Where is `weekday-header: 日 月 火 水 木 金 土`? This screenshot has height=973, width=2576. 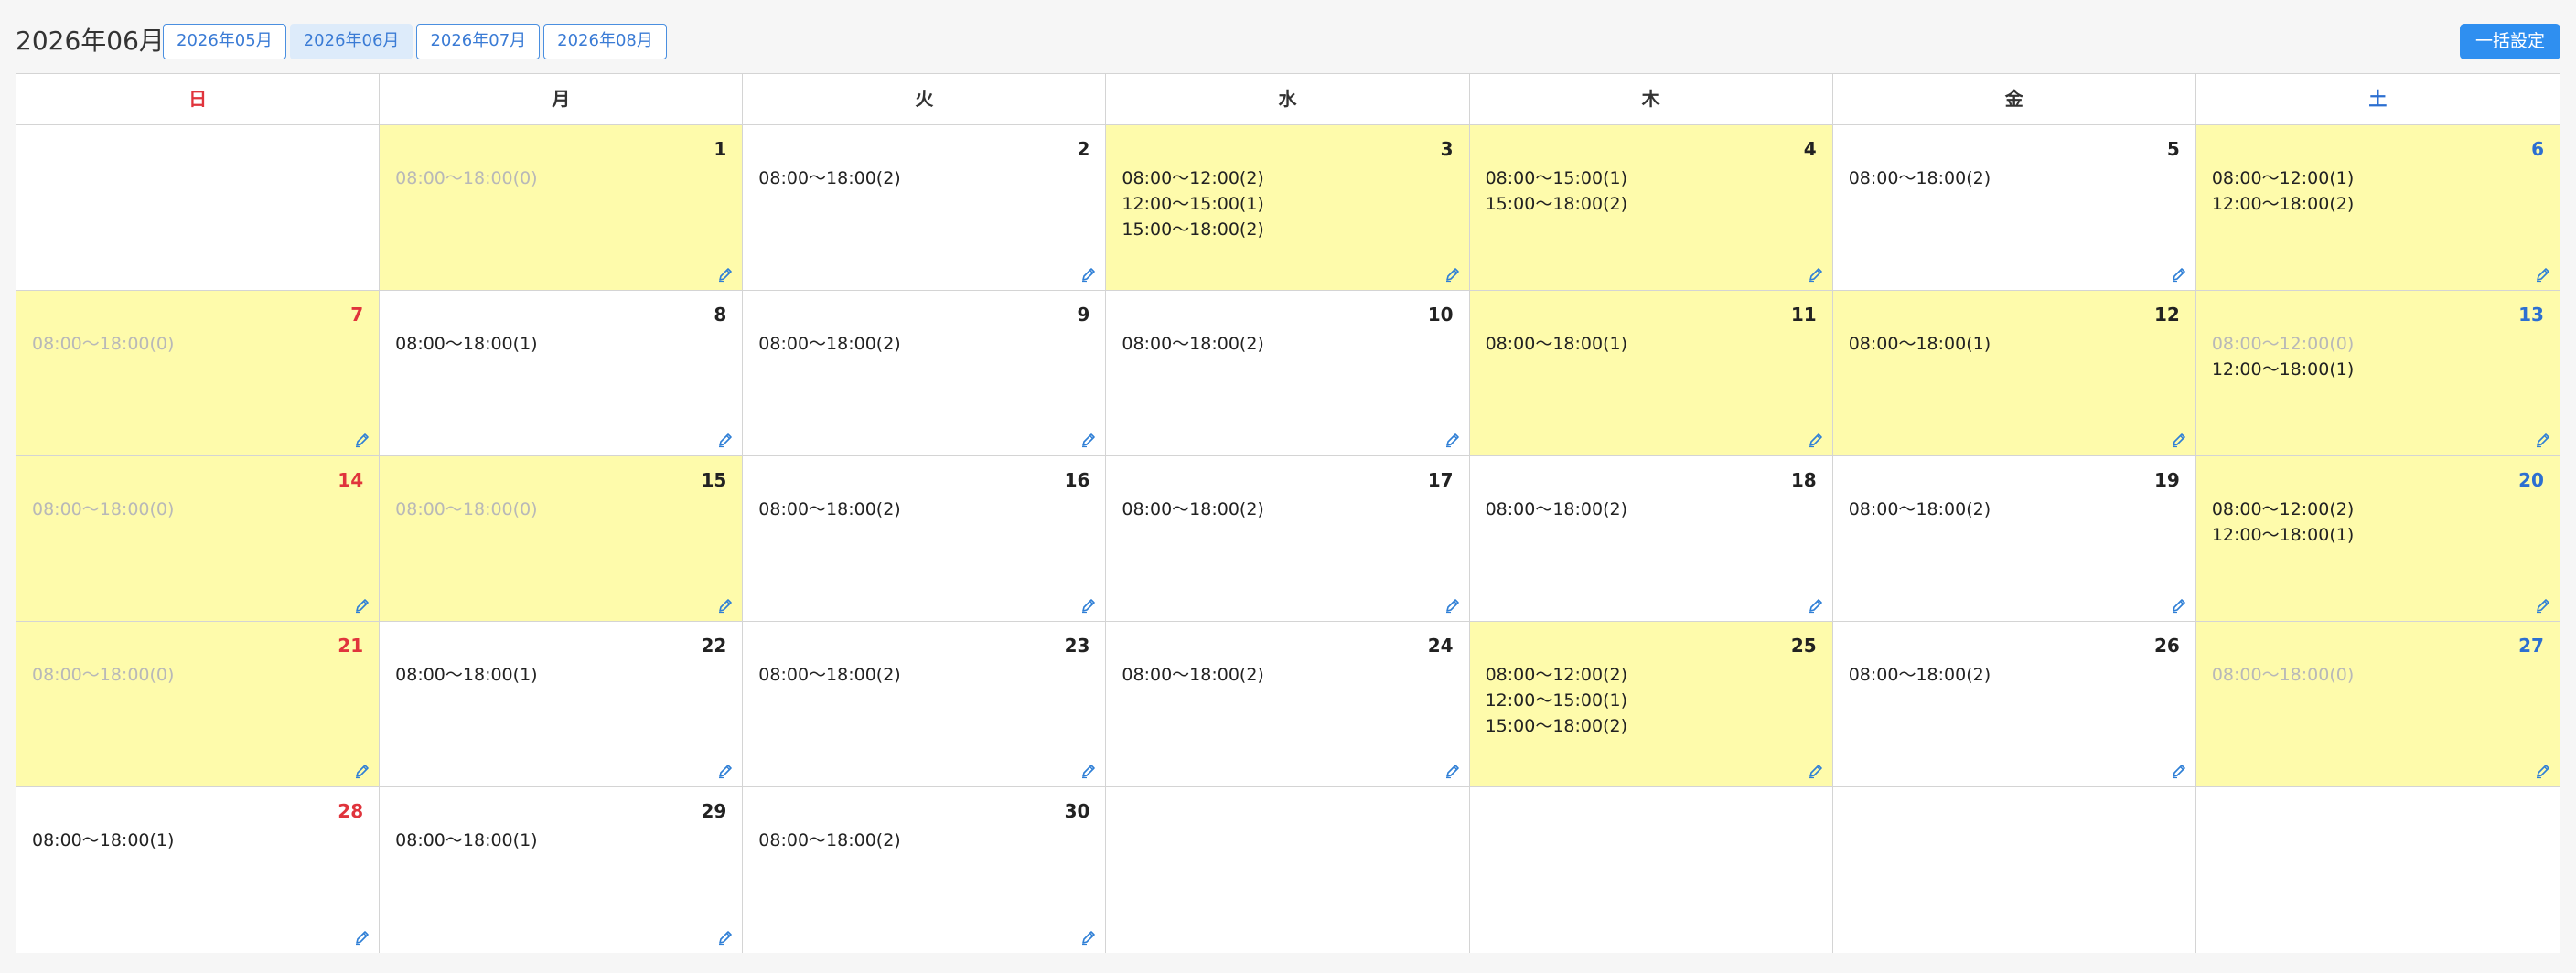 weekday-header: 日 月 火 水 木 金 土 is located at coordinates (1288, 100).